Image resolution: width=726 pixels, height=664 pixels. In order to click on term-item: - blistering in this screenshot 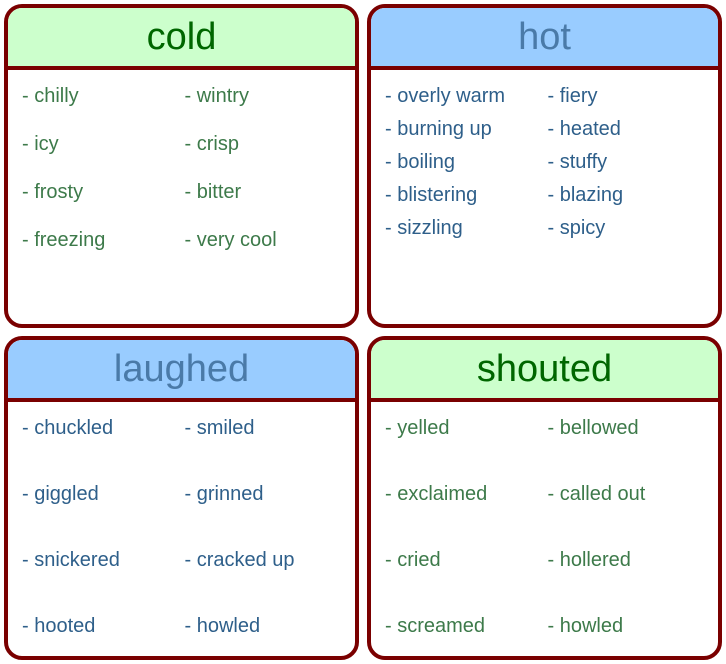, I will do `click(431, 195)`.